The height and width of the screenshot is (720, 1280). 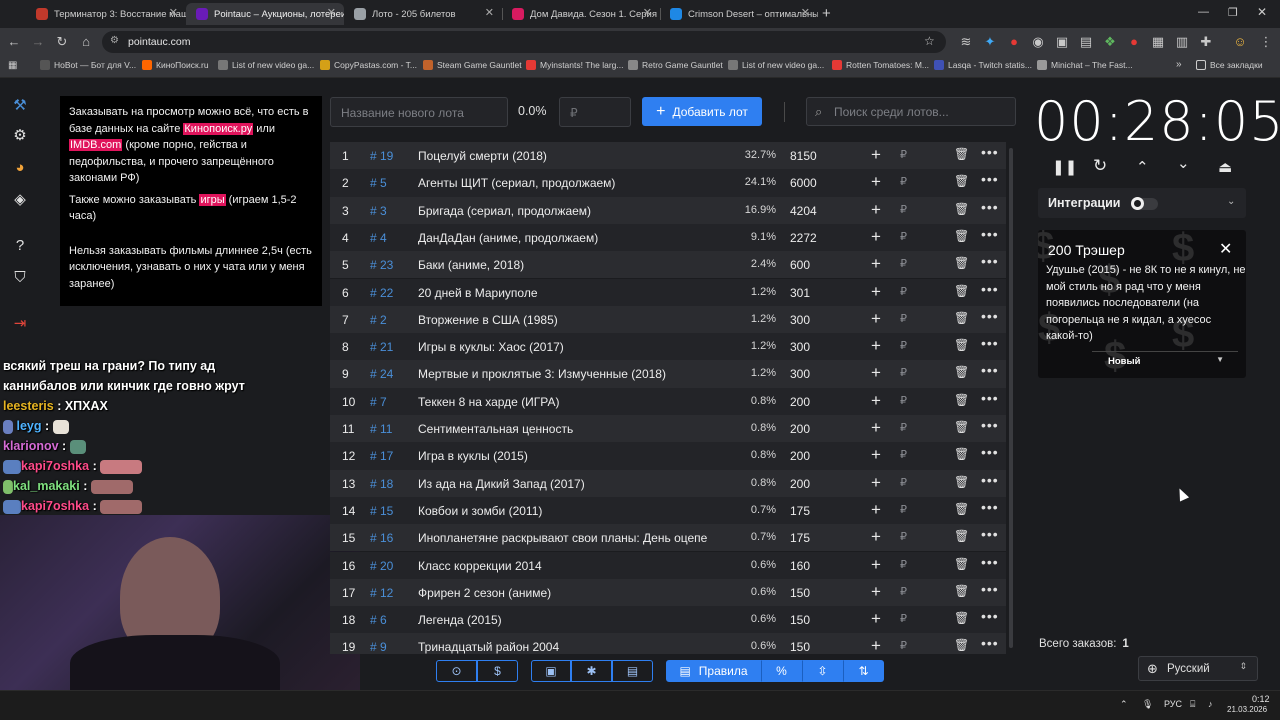 What do you see at coordinates (1192, 704) in the screenshot?
I see `network-icon: ⌸` at bounding box center [1192, 704].